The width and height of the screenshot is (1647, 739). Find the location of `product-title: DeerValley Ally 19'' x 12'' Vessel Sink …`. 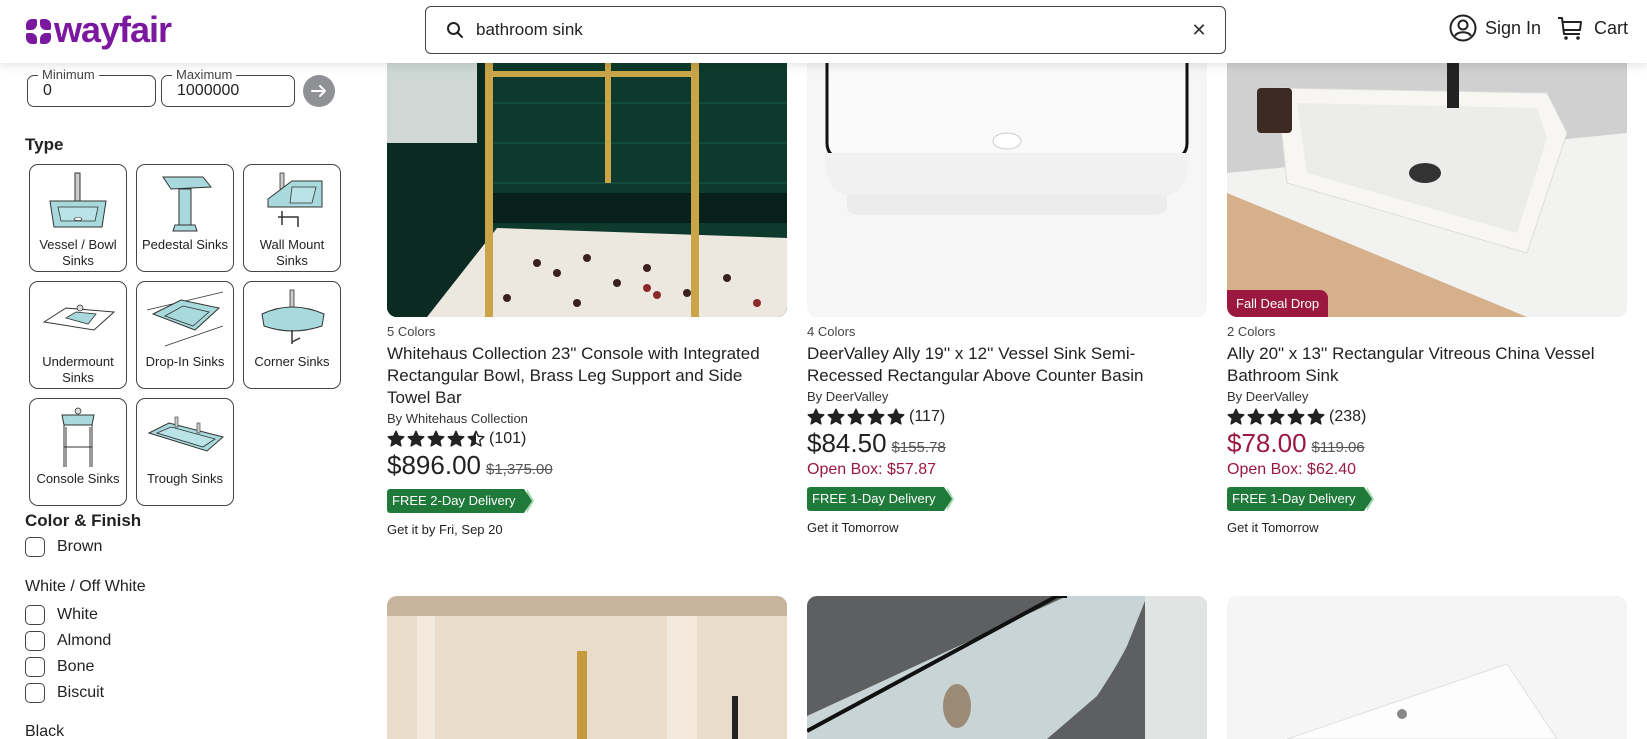

product-title: DeerValley Ally 19'' x 12'' Vessel Sink … is located at coordinates (1007, 365).